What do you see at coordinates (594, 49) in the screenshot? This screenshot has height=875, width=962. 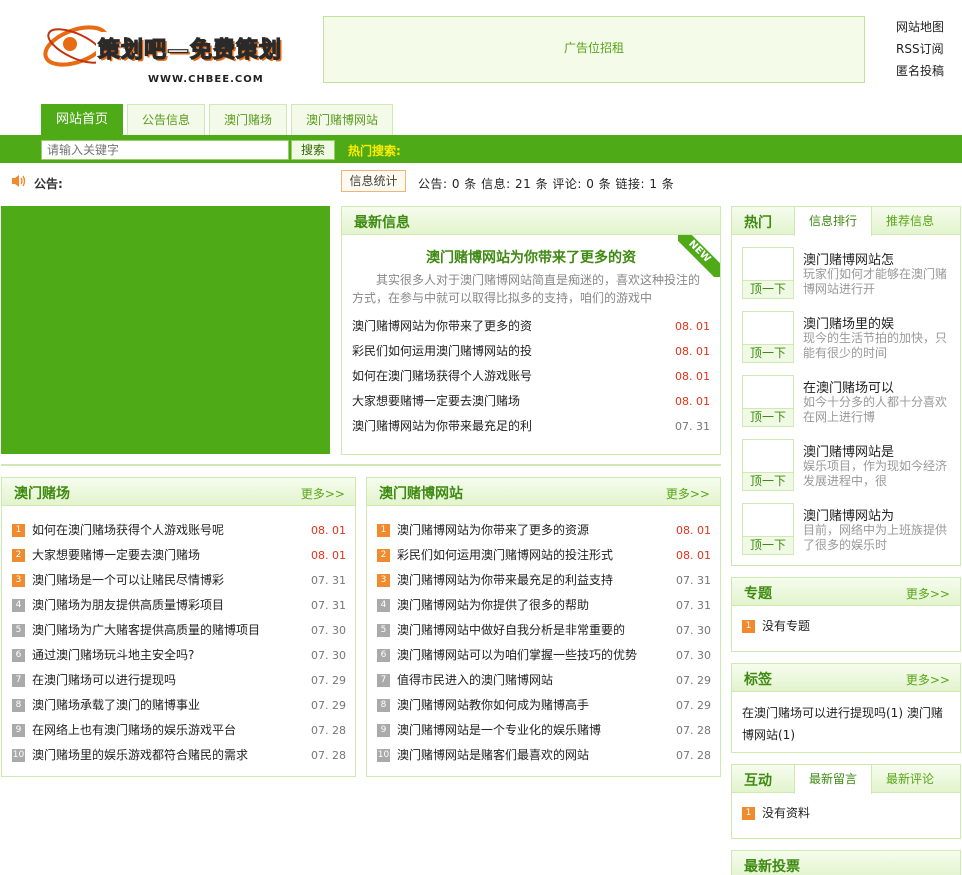 I see `ad-banner: 广告位招租` at bounding box center [594, 49].